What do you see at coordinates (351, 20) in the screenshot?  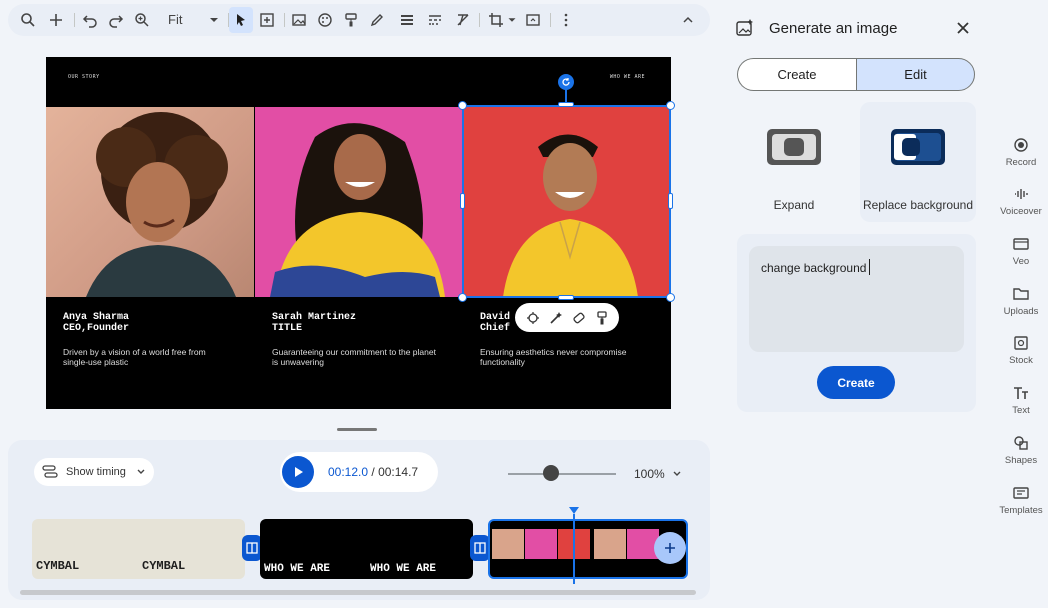 I see `paint-format-icon` at bounding box center [351, 20].